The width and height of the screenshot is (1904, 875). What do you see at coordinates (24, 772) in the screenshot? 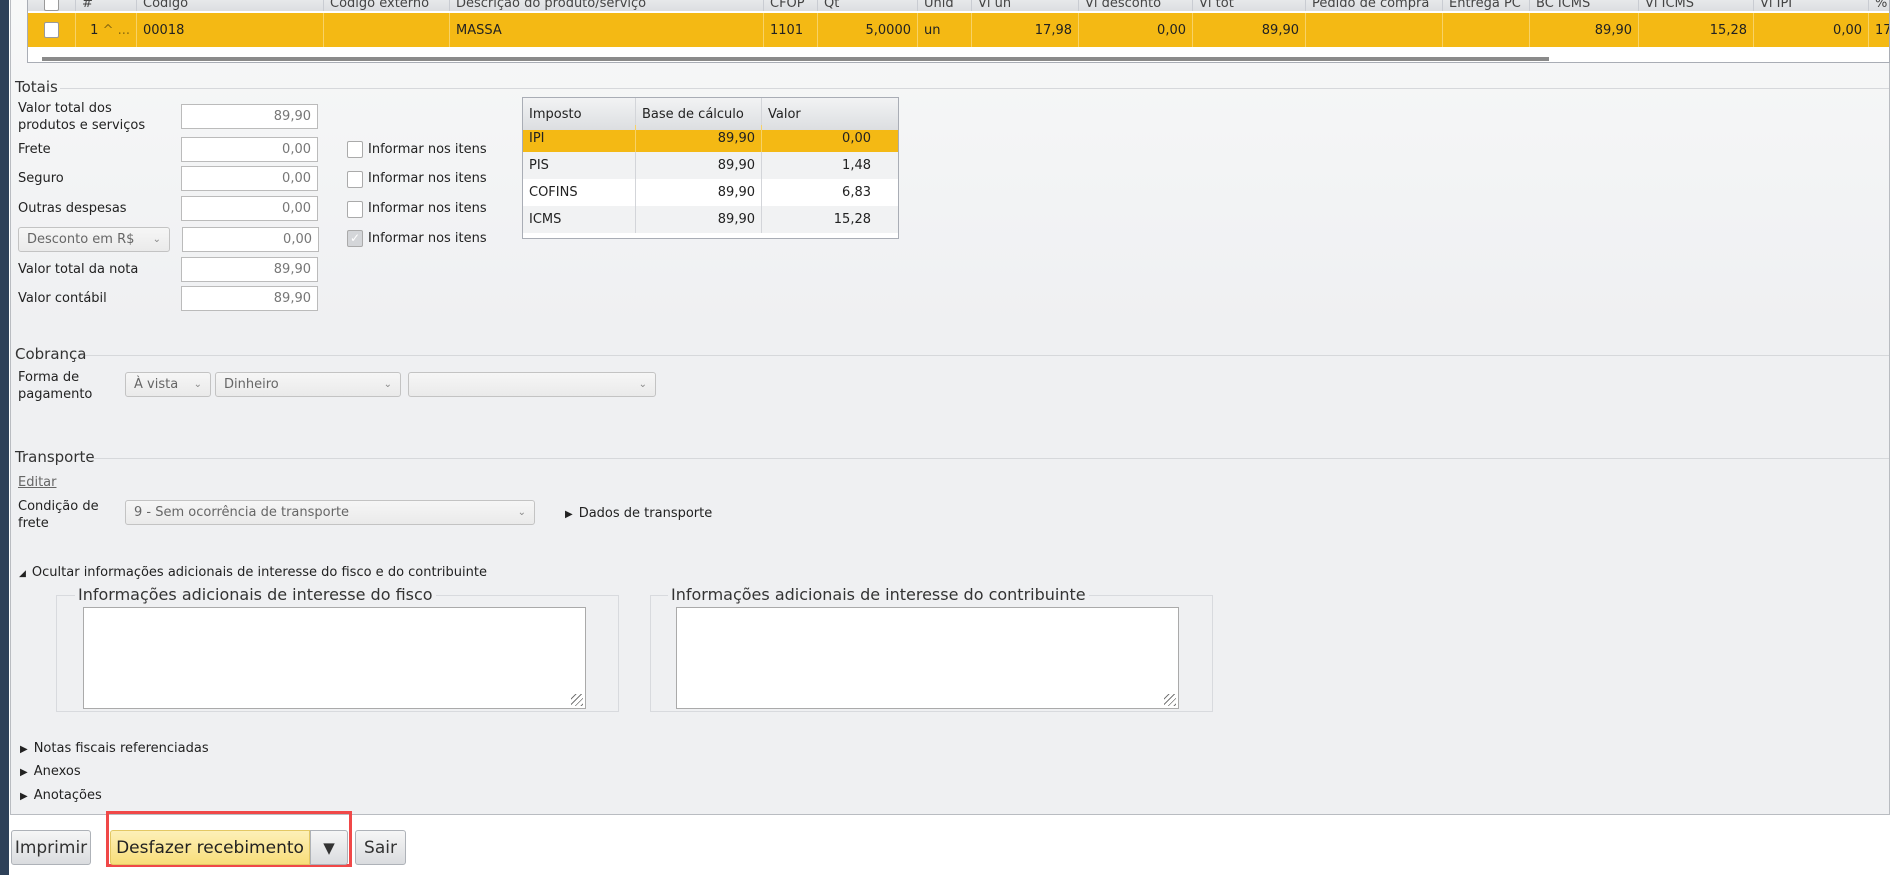
I see `triangle-right-icon: ▶` at bounding box center [24, 772].